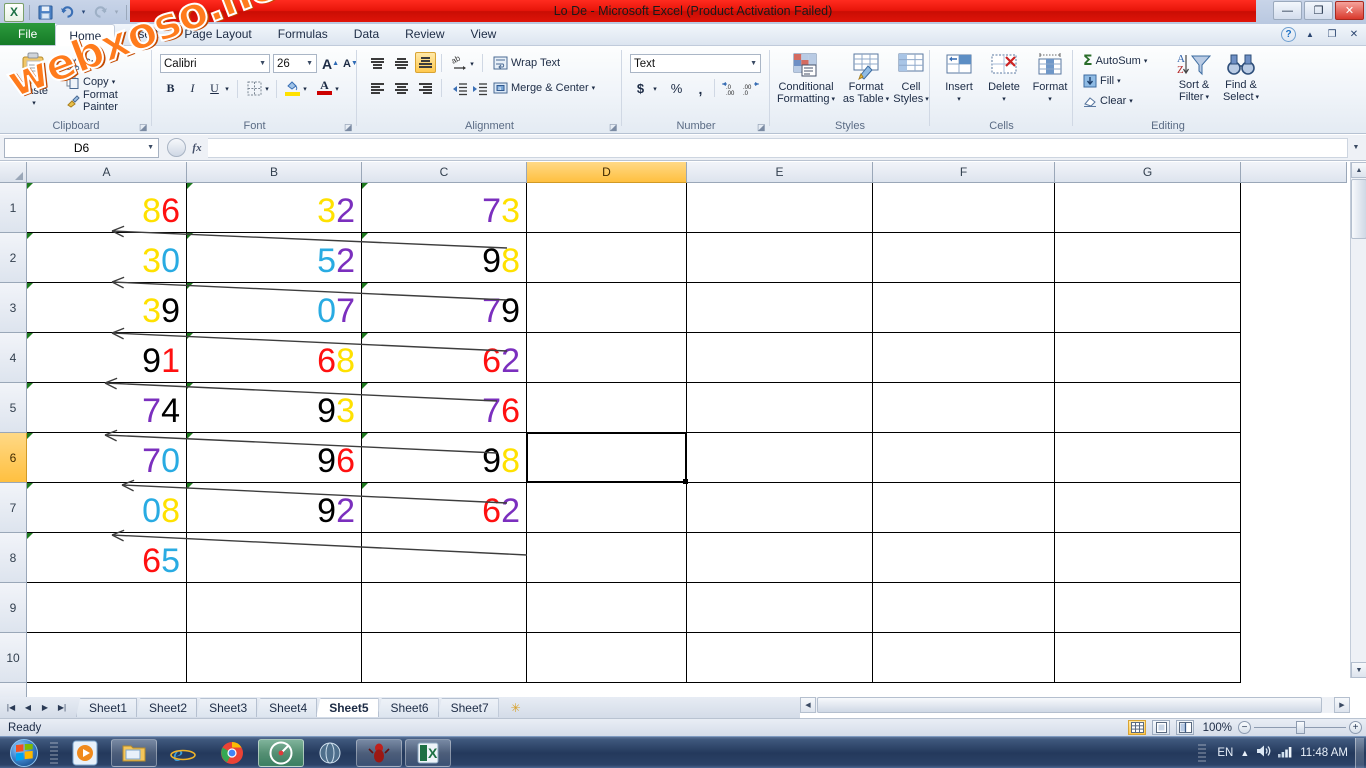  What do you see at coordinates (85, 753) in the screenshot?
I see `media-player-icon` at bounding box center [85, 753].